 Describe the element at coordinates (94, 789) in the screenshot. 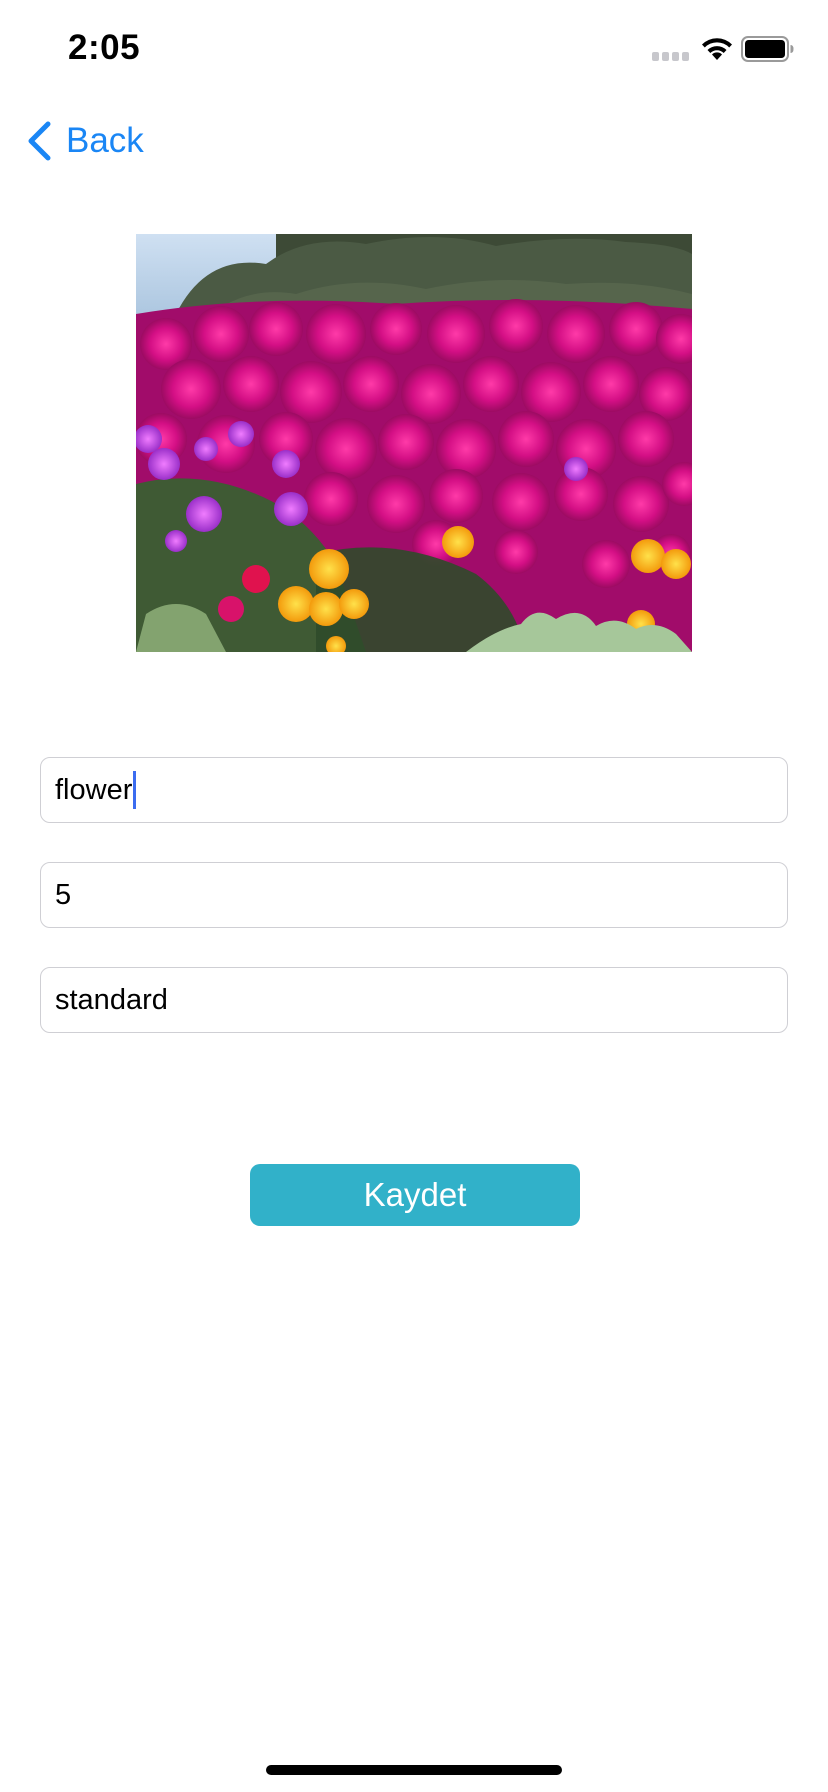

I see `name-field-value: flower` at that location.